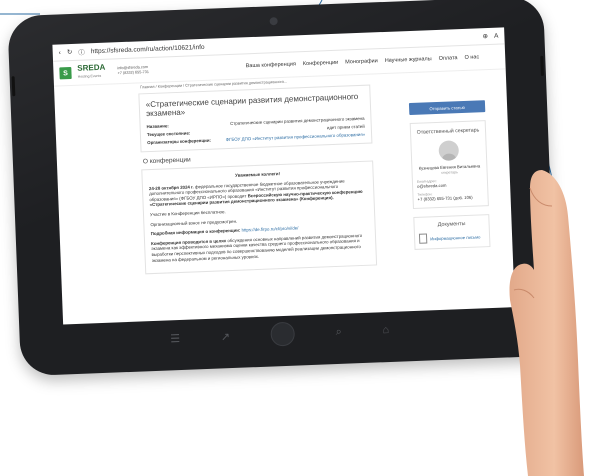 The width and height of the screenshot is (590, 476). I want to click on menu-item-payment: Оплата, so click(448, 58).